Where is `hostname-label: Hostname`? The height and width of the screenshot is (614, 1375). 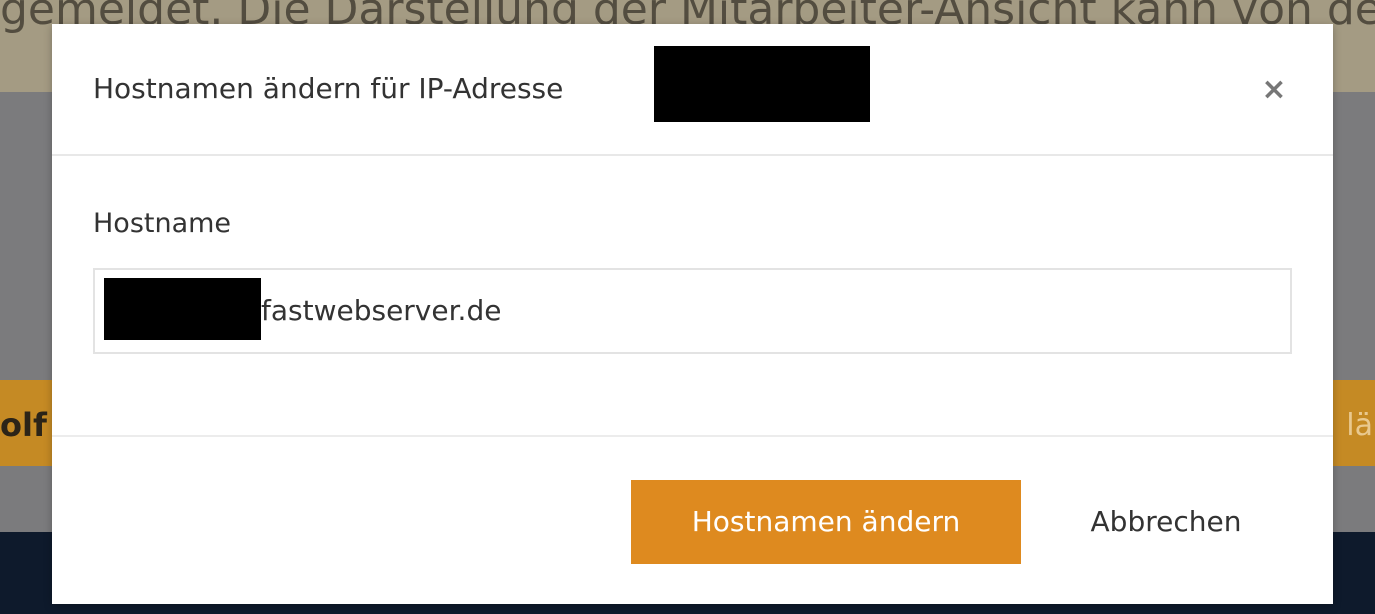 hostname-label: Hostname is located at coordinates (162, 223).